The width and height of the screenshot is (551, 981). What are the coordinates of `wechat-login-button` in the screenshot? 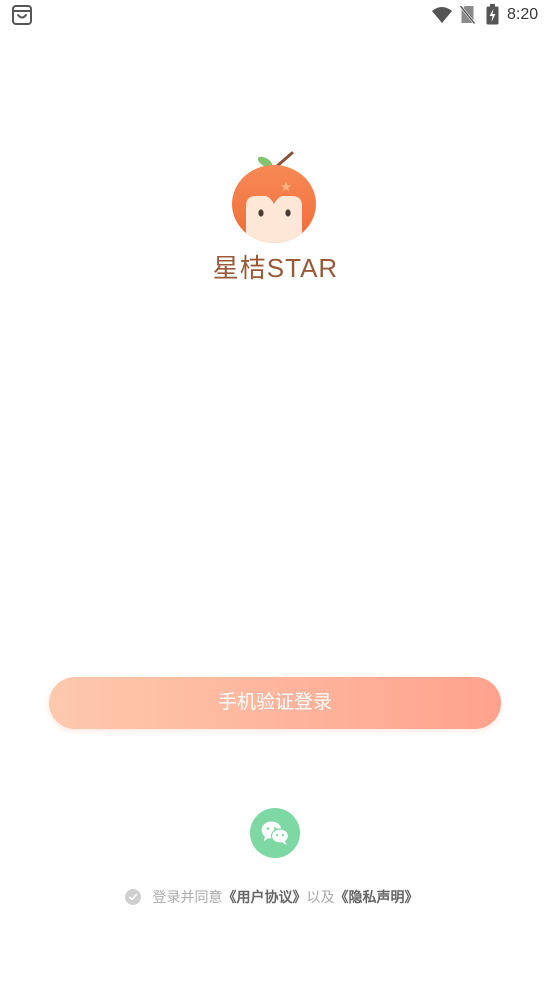 It's located at (275, 833).